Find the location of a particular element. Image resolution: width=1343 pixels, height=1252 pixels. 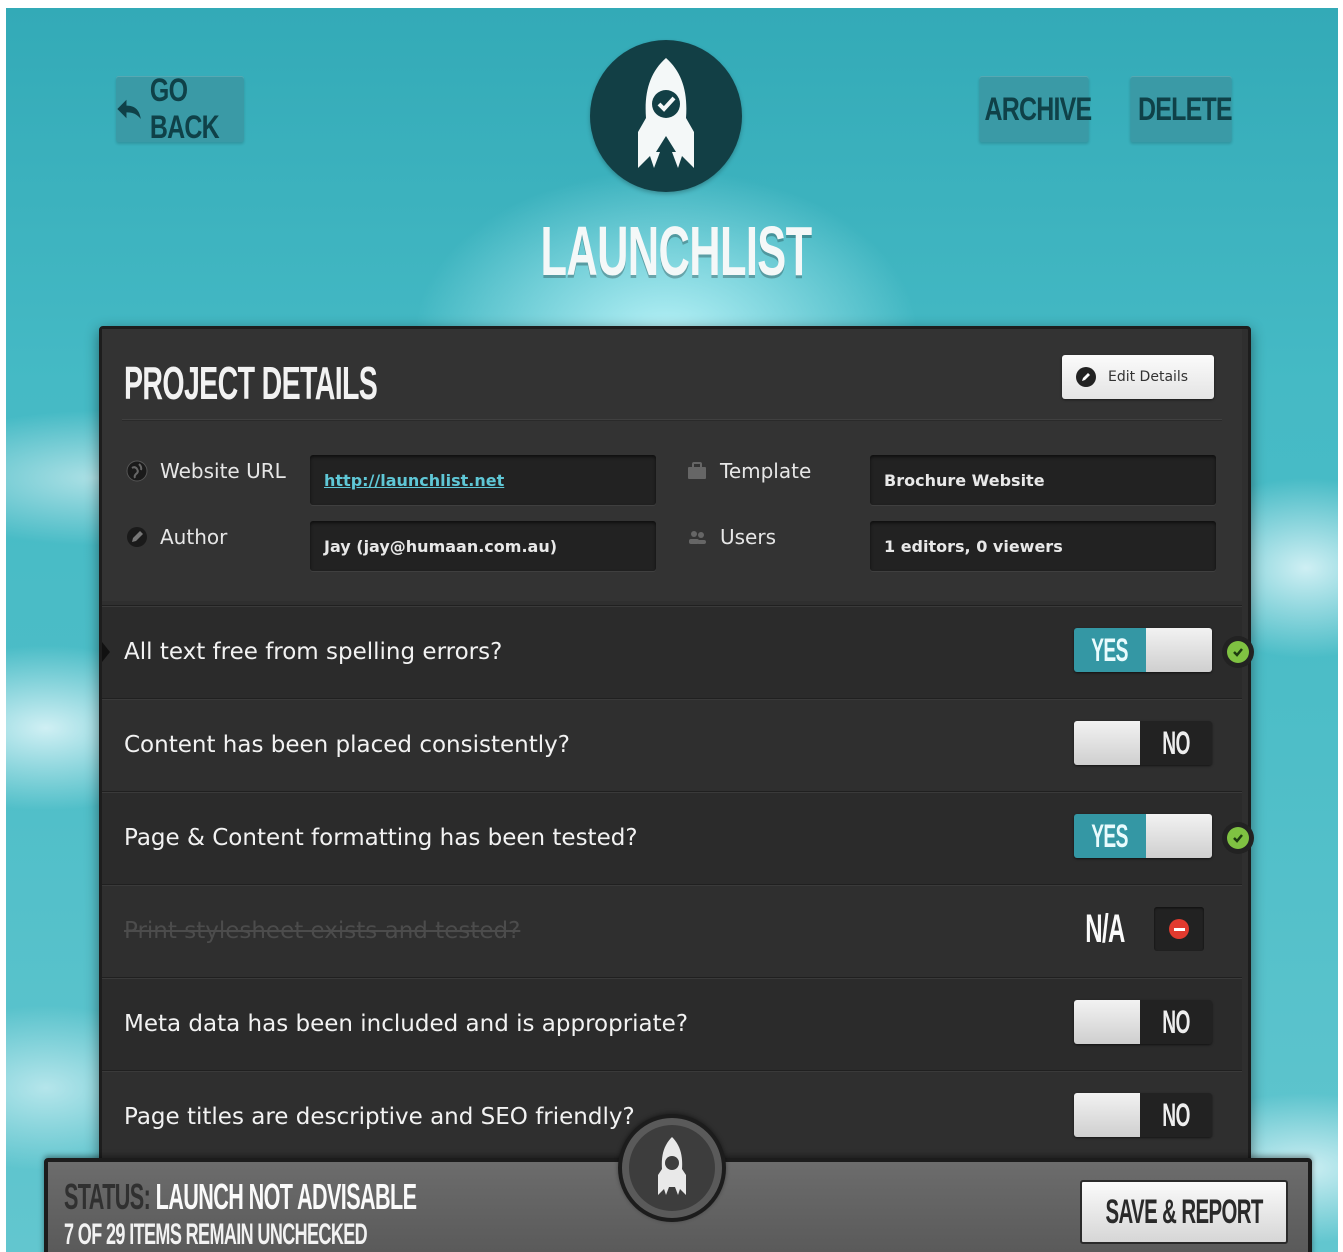

users-field: 1 editors, 0 viewers is located at coordinates (1043, 546).